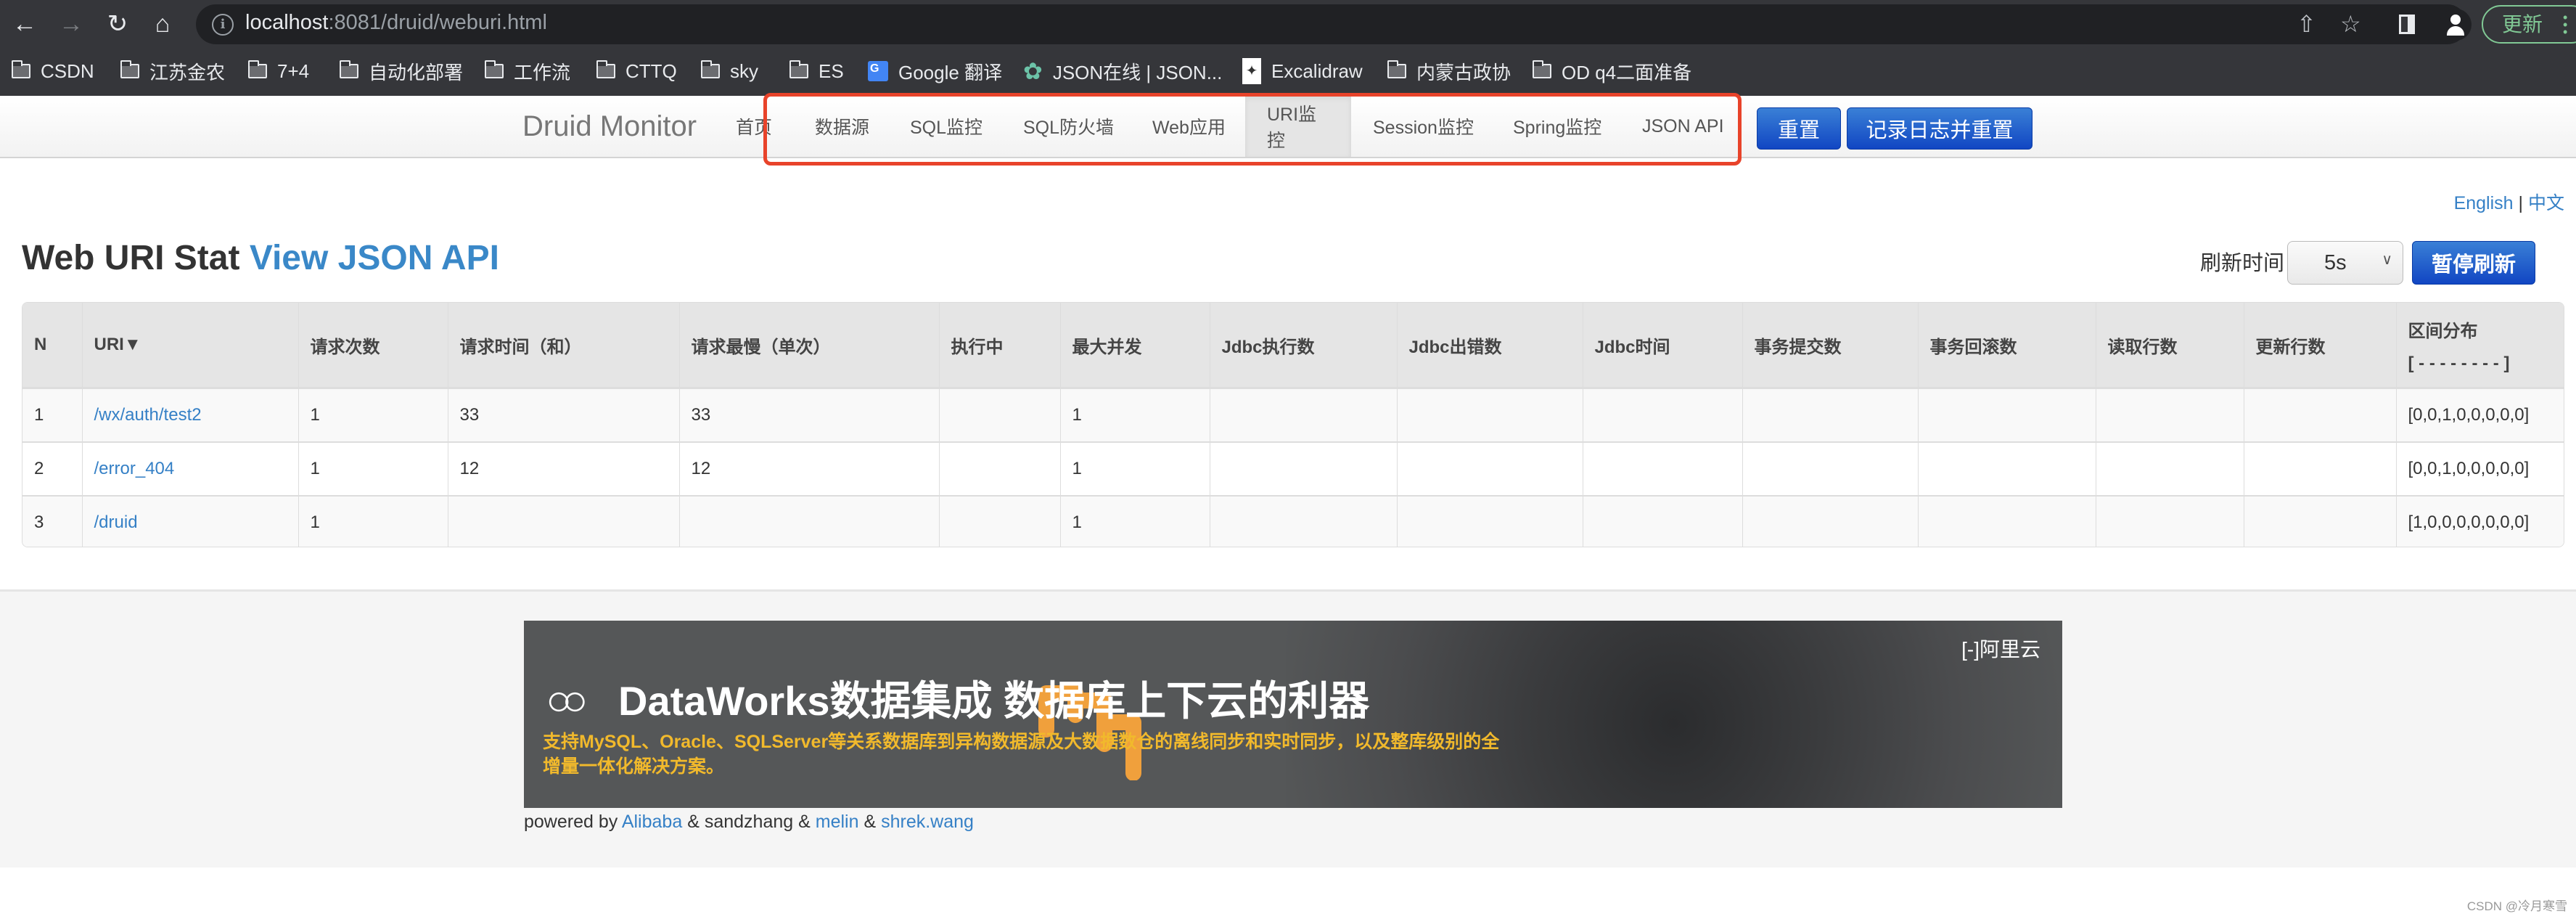 The height and width of the screenshot is (919, 2576). I want to click on col-header-jdbc-exec: Jdbc执行数, so click(1303, 346).